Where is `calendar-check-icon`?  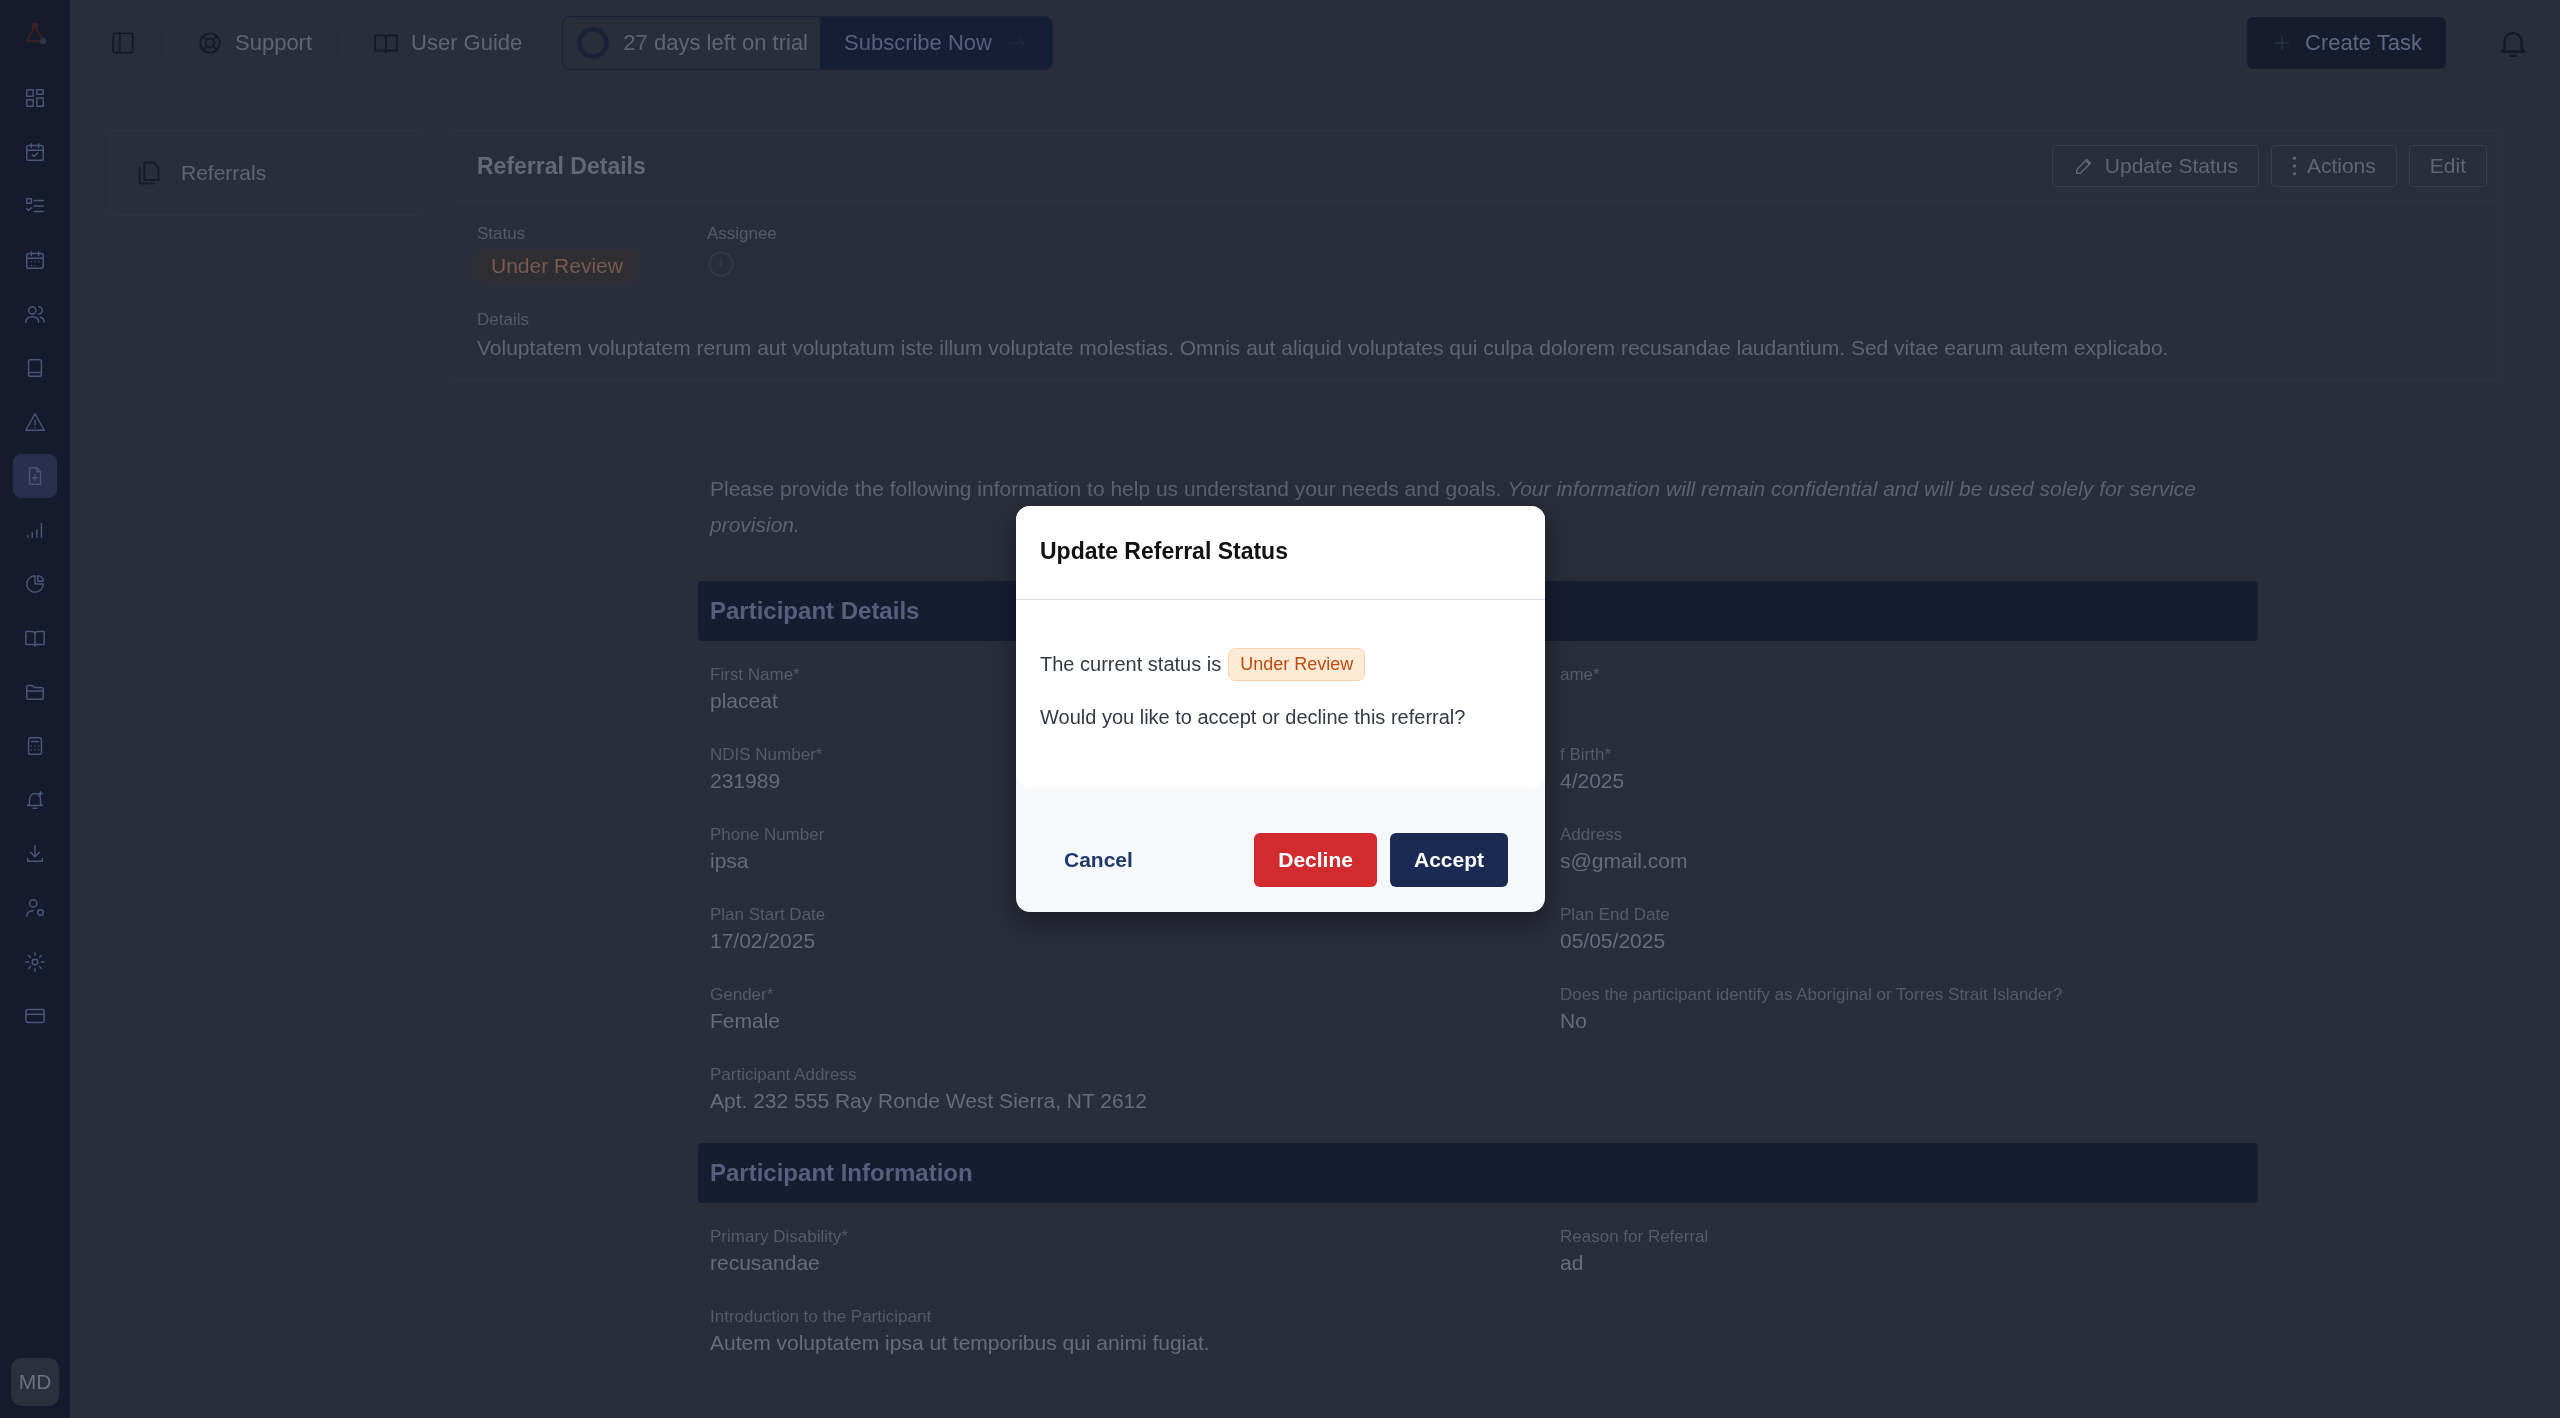 calendar-check-icon is located at coordinates (35, 152).